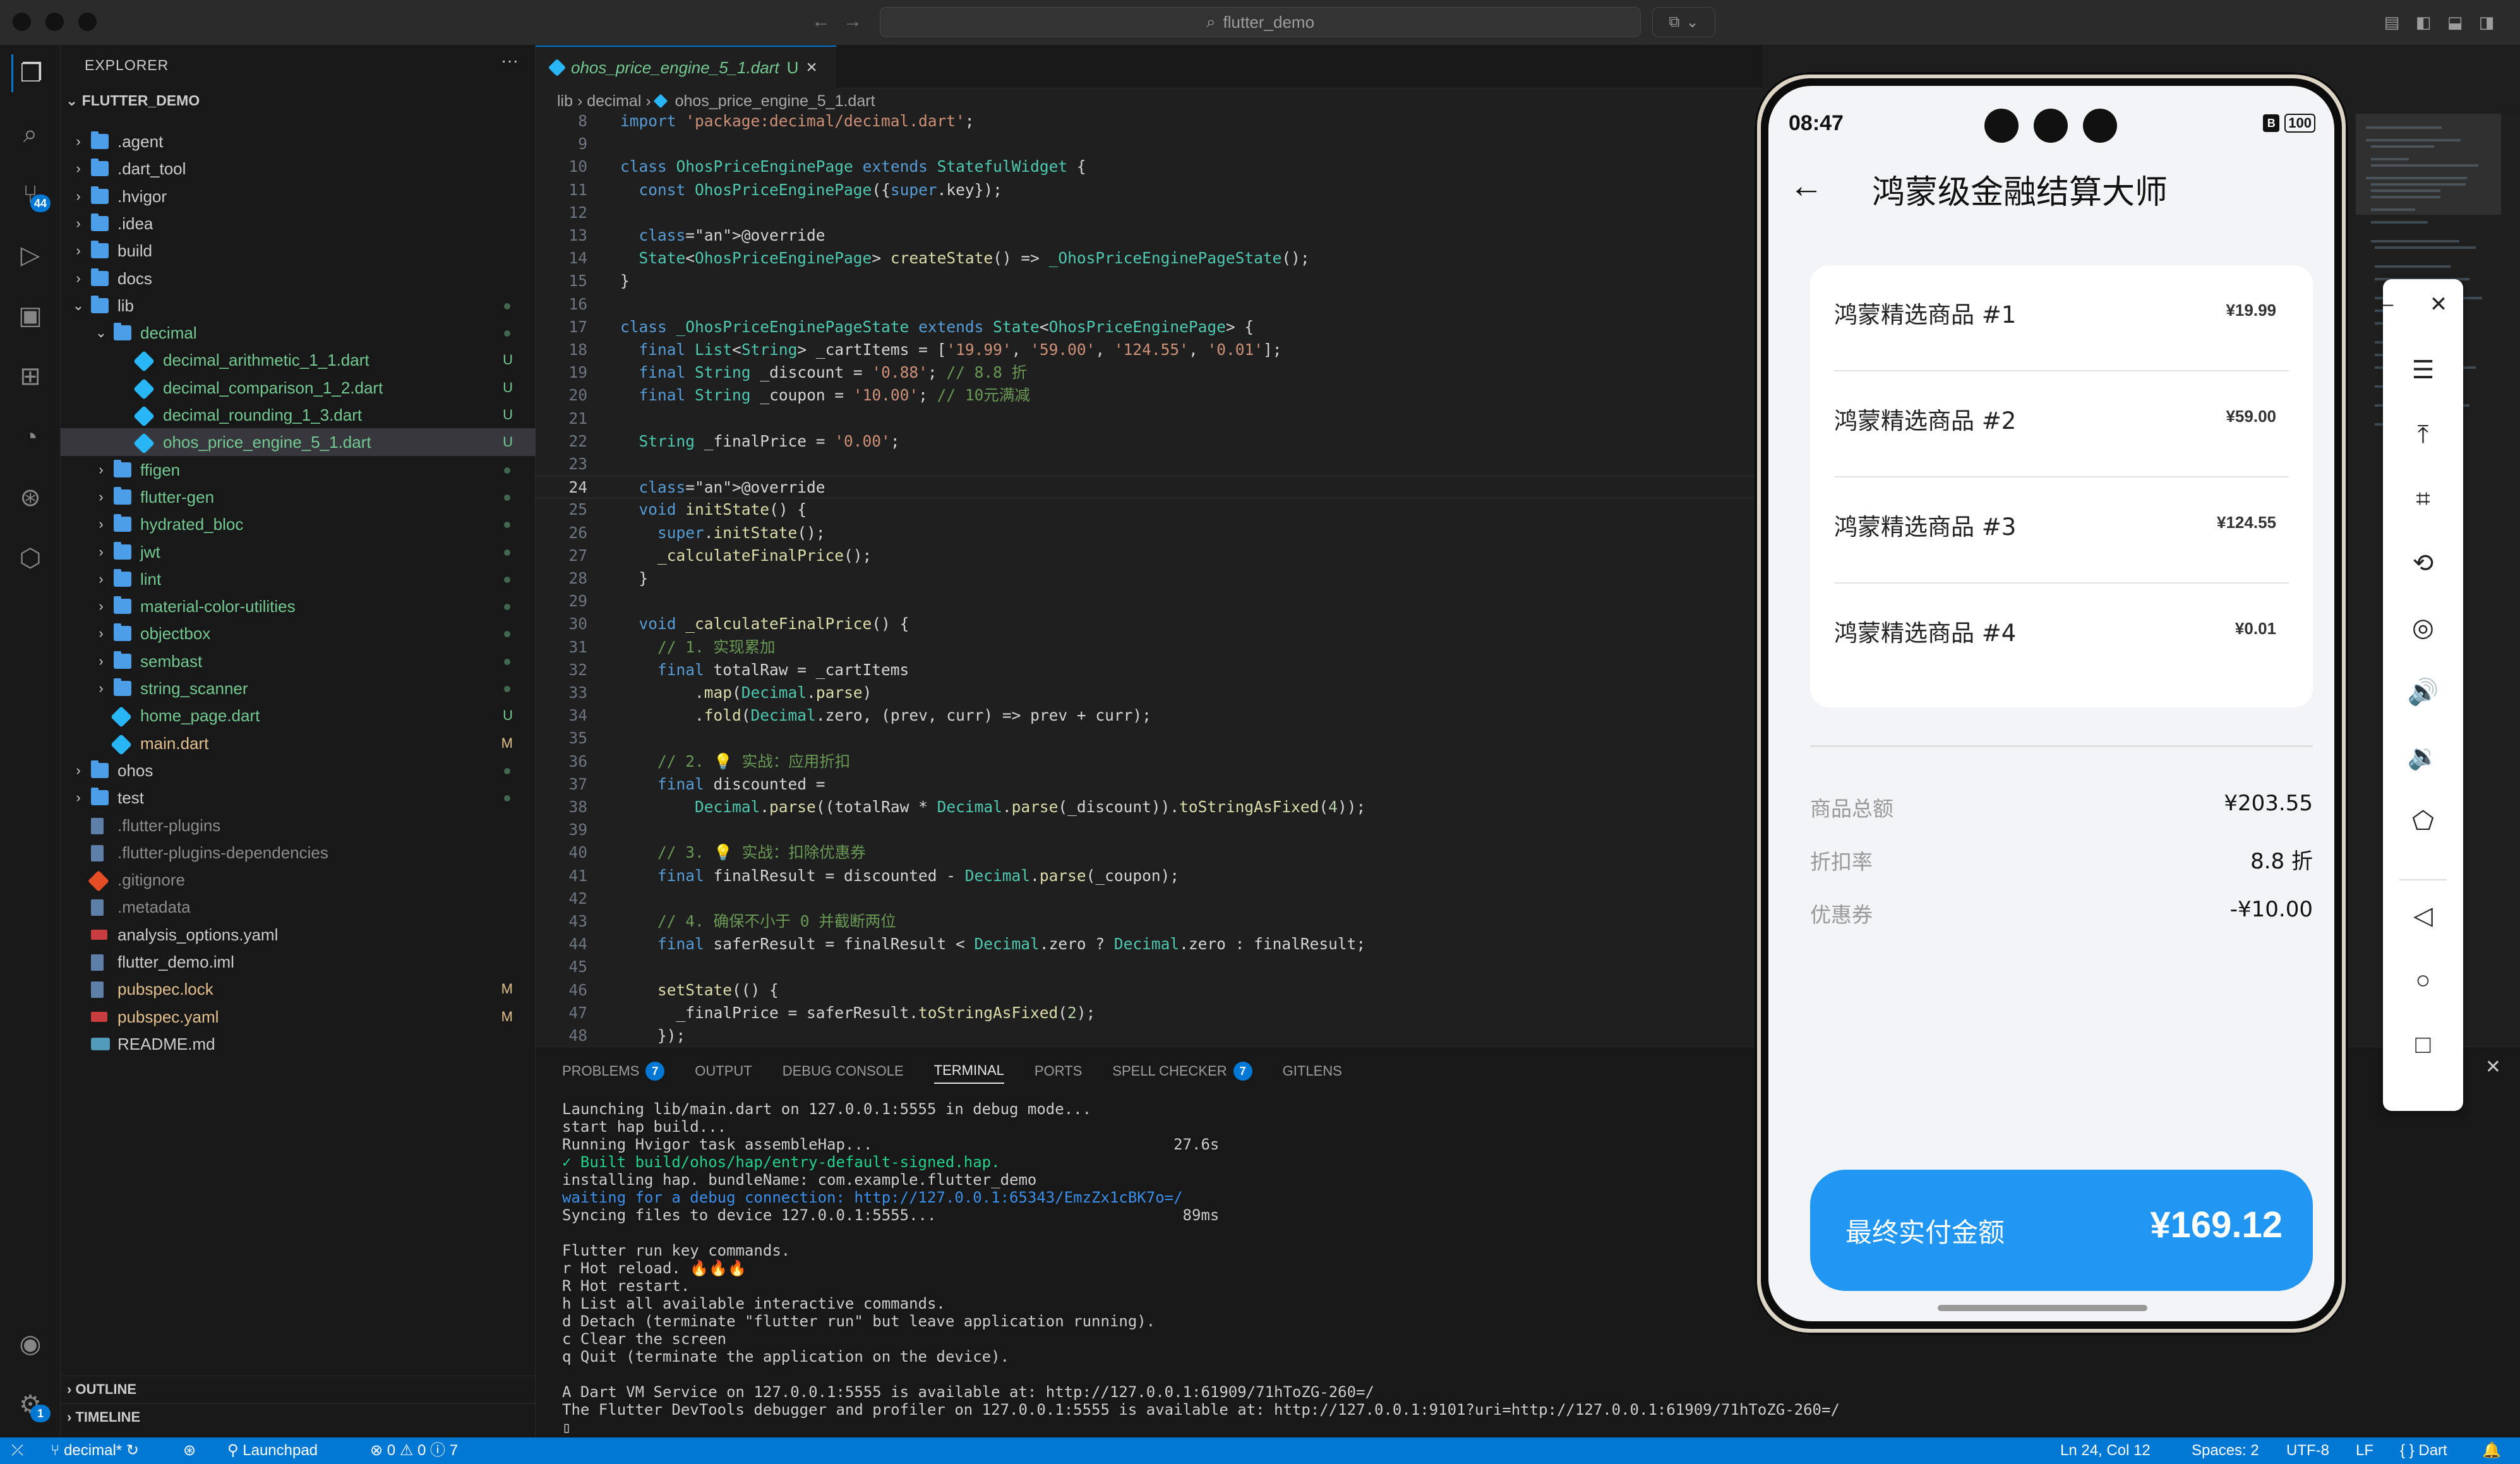  What do you see at coordinates (298, 907) in the screenshot?
I see `file-item: .metadata` at bounding box center [298, 907].